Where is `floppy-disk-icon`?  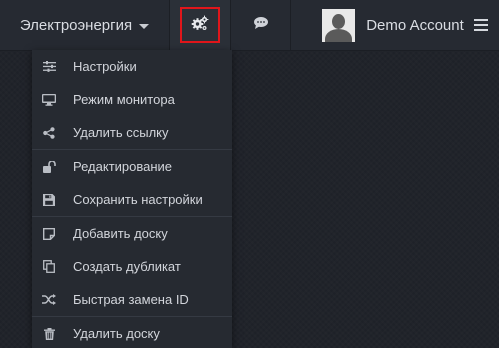
floppy-disk-icon is located at coordinates (49, 200).